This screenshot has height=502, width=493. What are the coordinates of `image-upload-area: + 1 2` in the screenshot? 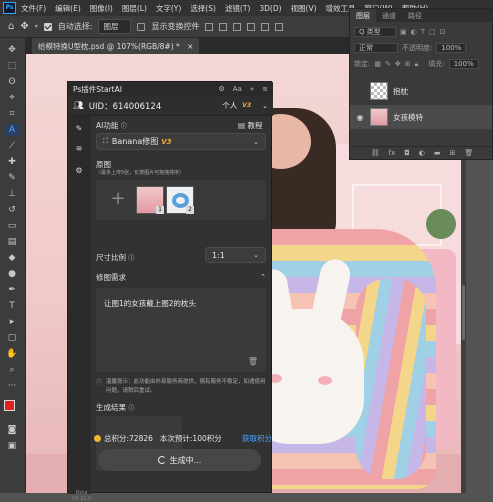 It's located at (181, 200).